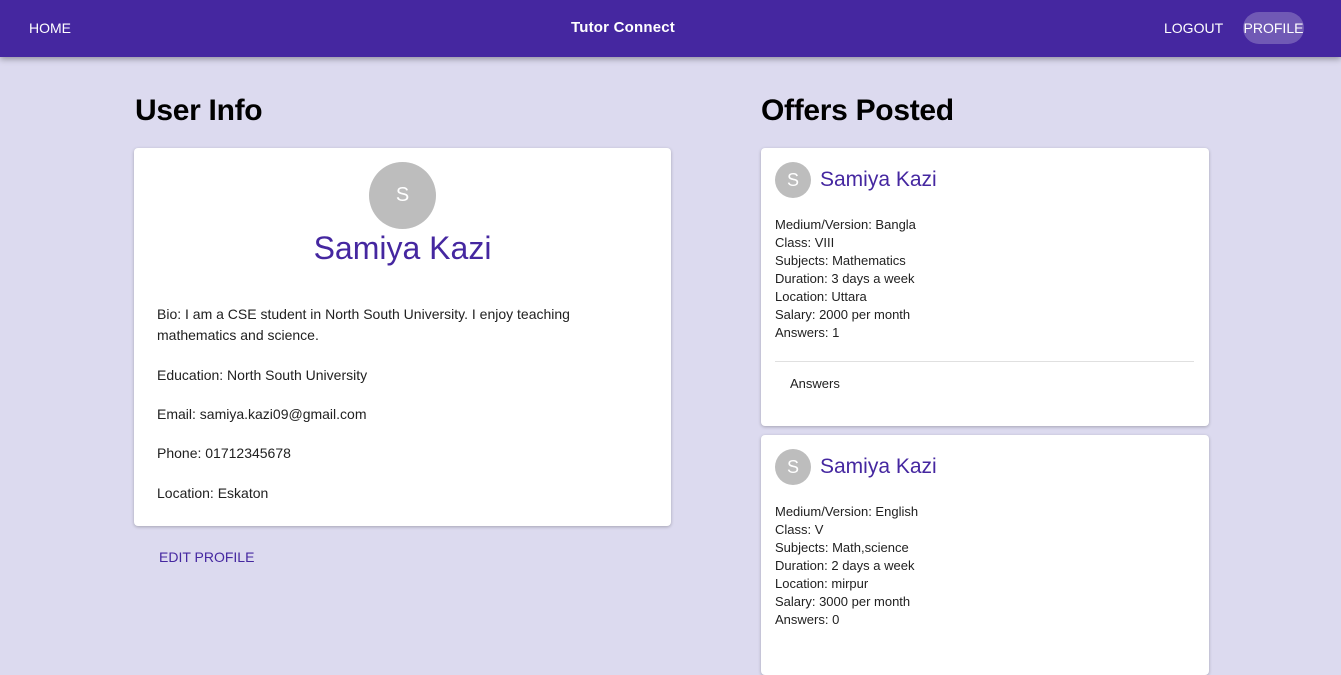  Describe the element at coordinates (262, 375) in the screenshot. I see `education-text: Education: North South University` at that location.